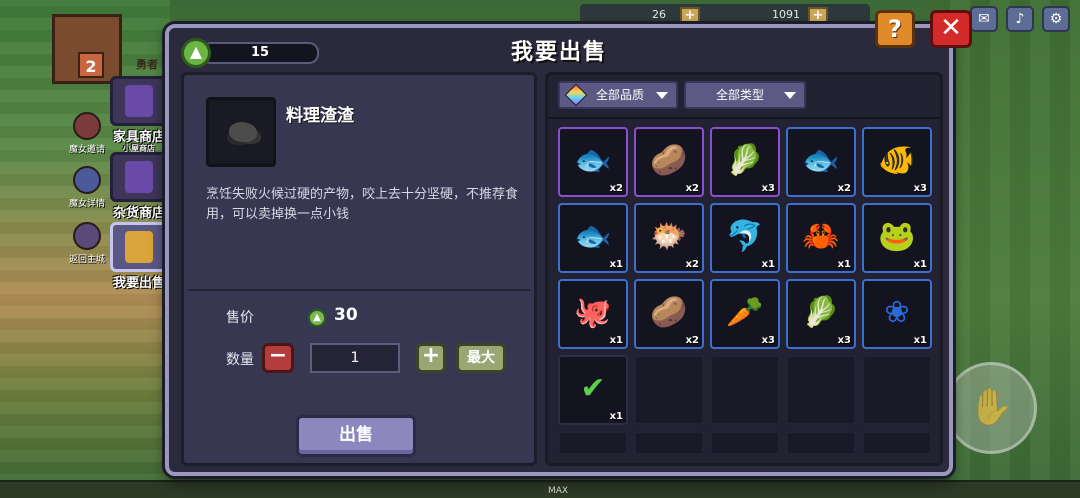 The image size is (1080, 498). I want to click on filter-bar: 全部品质 全部类型, so click(744, 96).